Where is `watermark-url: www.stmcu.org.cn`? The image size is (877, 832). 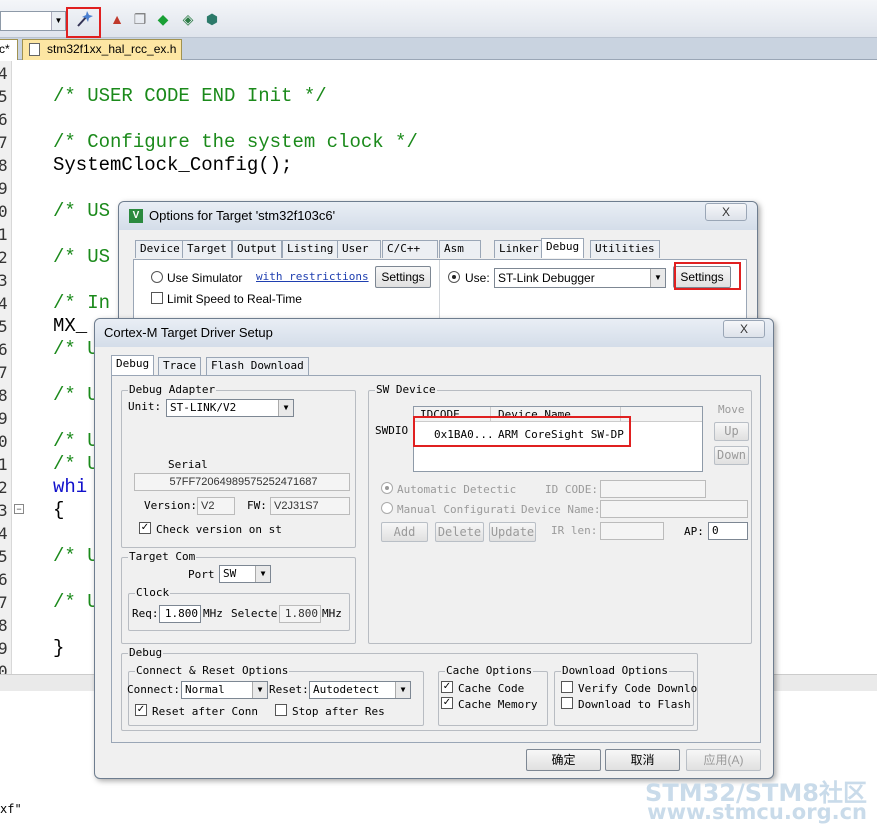 watermark-url: www.stmcu.org.cn is located at coordinates (757, 812).